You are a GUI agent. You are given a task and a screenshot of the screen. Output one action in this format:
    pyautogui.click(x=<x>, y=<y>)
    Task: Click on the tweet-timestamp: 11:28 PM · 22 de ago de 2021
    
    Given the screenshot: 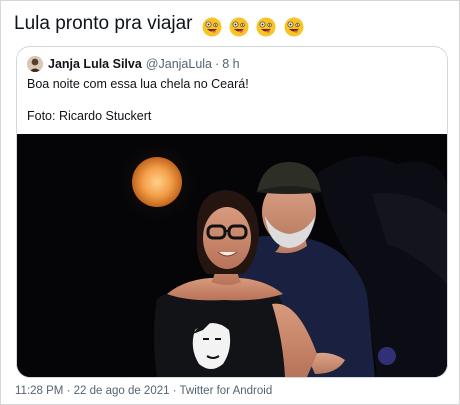 What is the action you would take?
    pyautogui.click(x=92, y=391)
    